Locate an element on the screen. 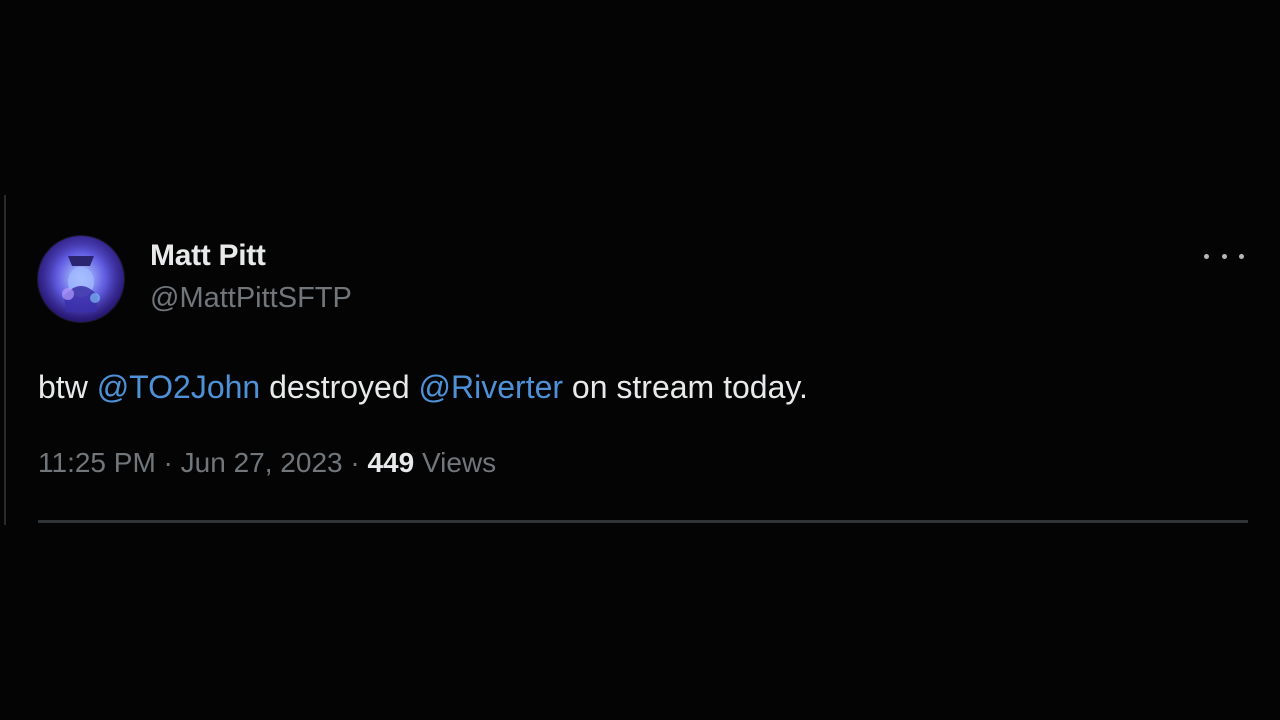 The image size is (1280, 720). tweet-text-suffix: on stream today. is located at coordinates (685, 387).